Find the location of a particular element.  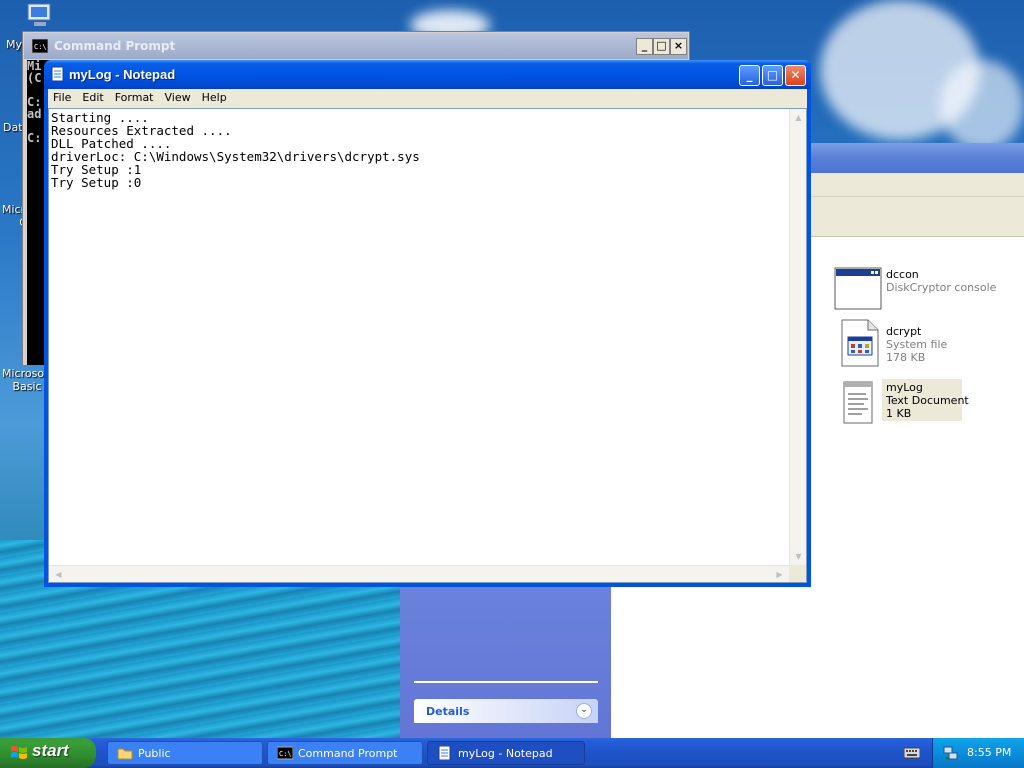

menu-view: View is located at coordinates (178, 96).